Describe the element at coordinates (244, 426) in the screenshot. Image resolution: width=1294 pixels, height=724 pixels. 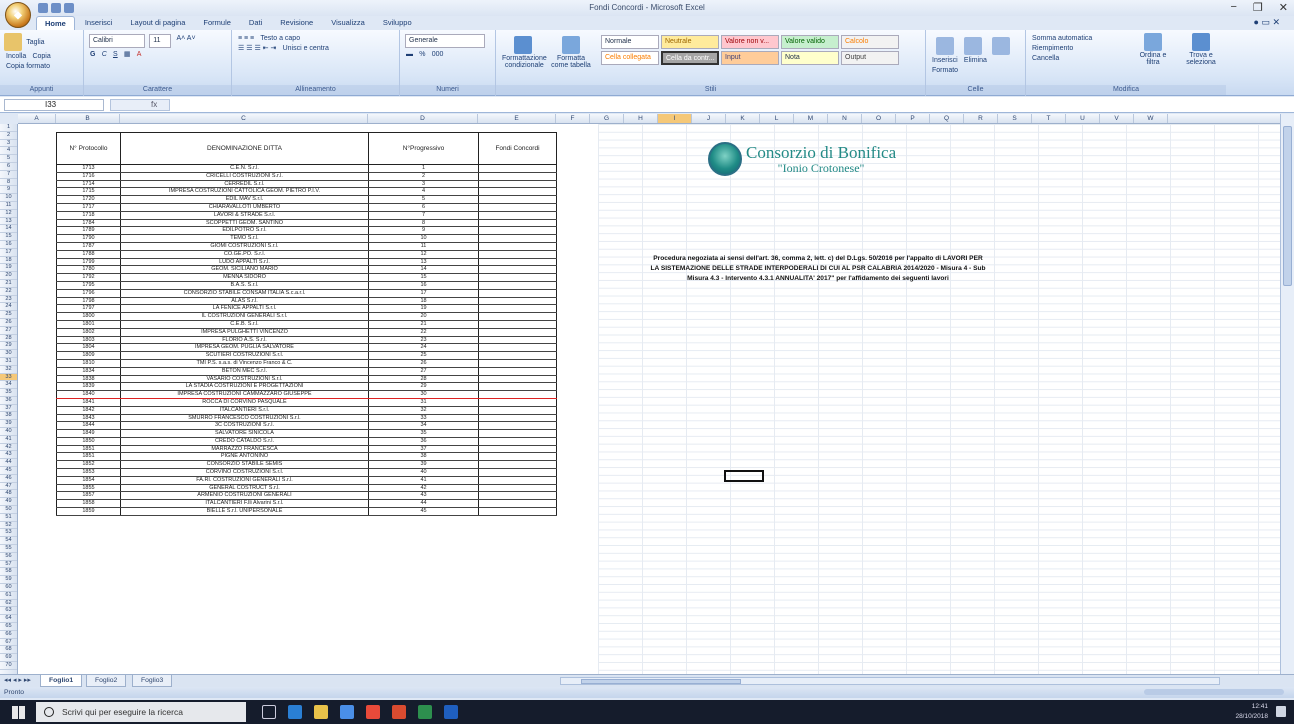
I see `company-cell: 3C COSTRUZIONI S.r.l.` at that location.